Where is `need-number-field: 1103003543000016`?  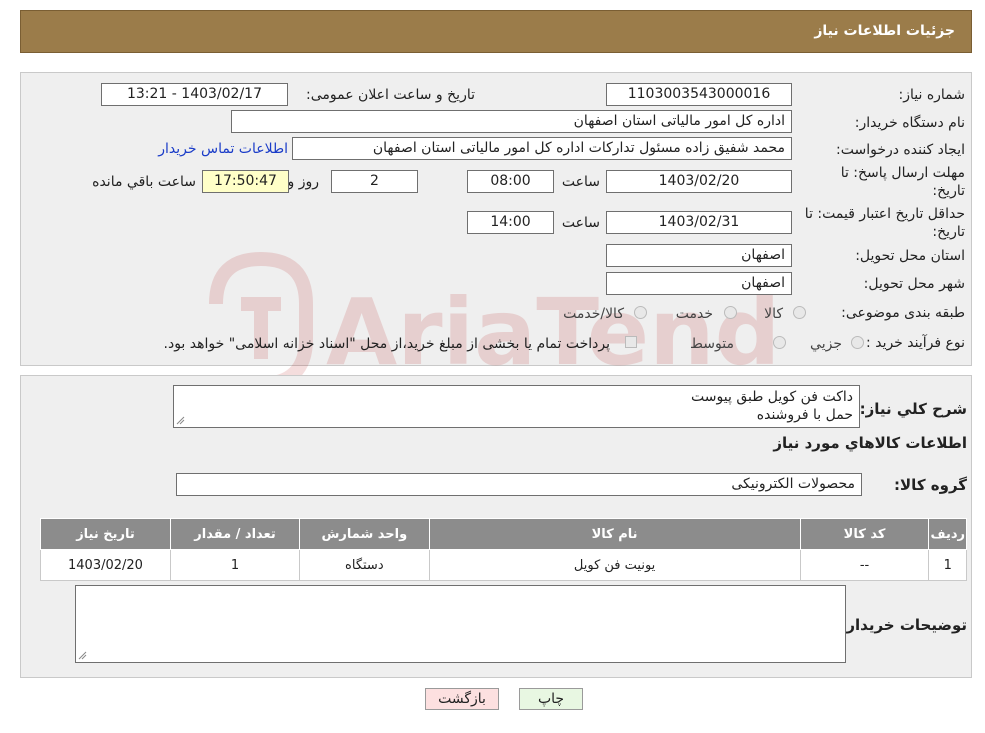 need-number-field: 1103003543000016 is located at coordinates (699, 94).